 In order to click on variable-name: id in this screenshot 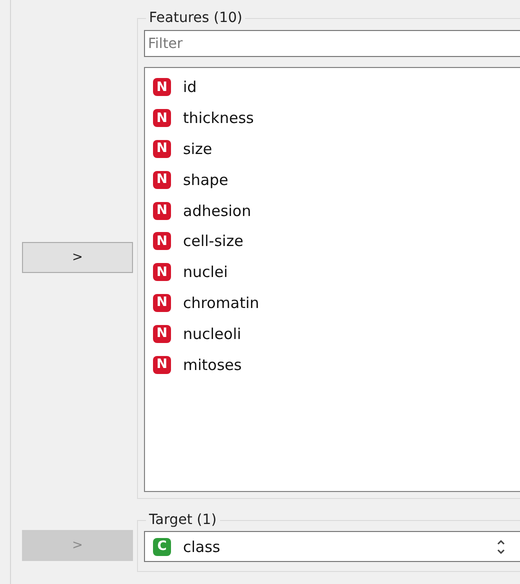, I will do `click(190, 87)`.